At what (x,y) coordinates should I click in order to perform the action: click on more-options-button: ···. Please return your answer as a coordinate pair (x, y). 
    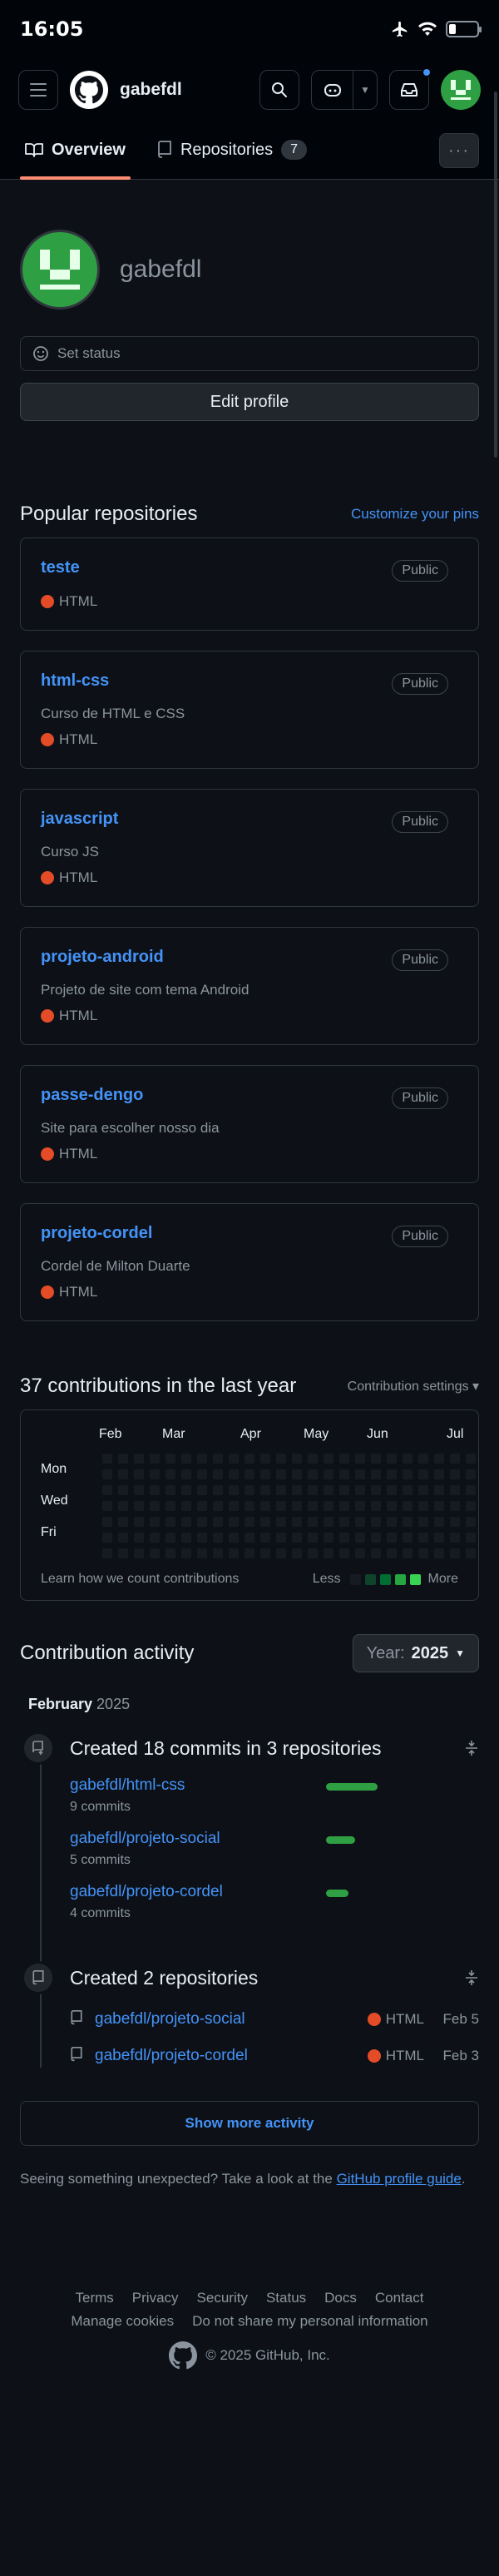
    Looking at the image, I should click on (459, 151).